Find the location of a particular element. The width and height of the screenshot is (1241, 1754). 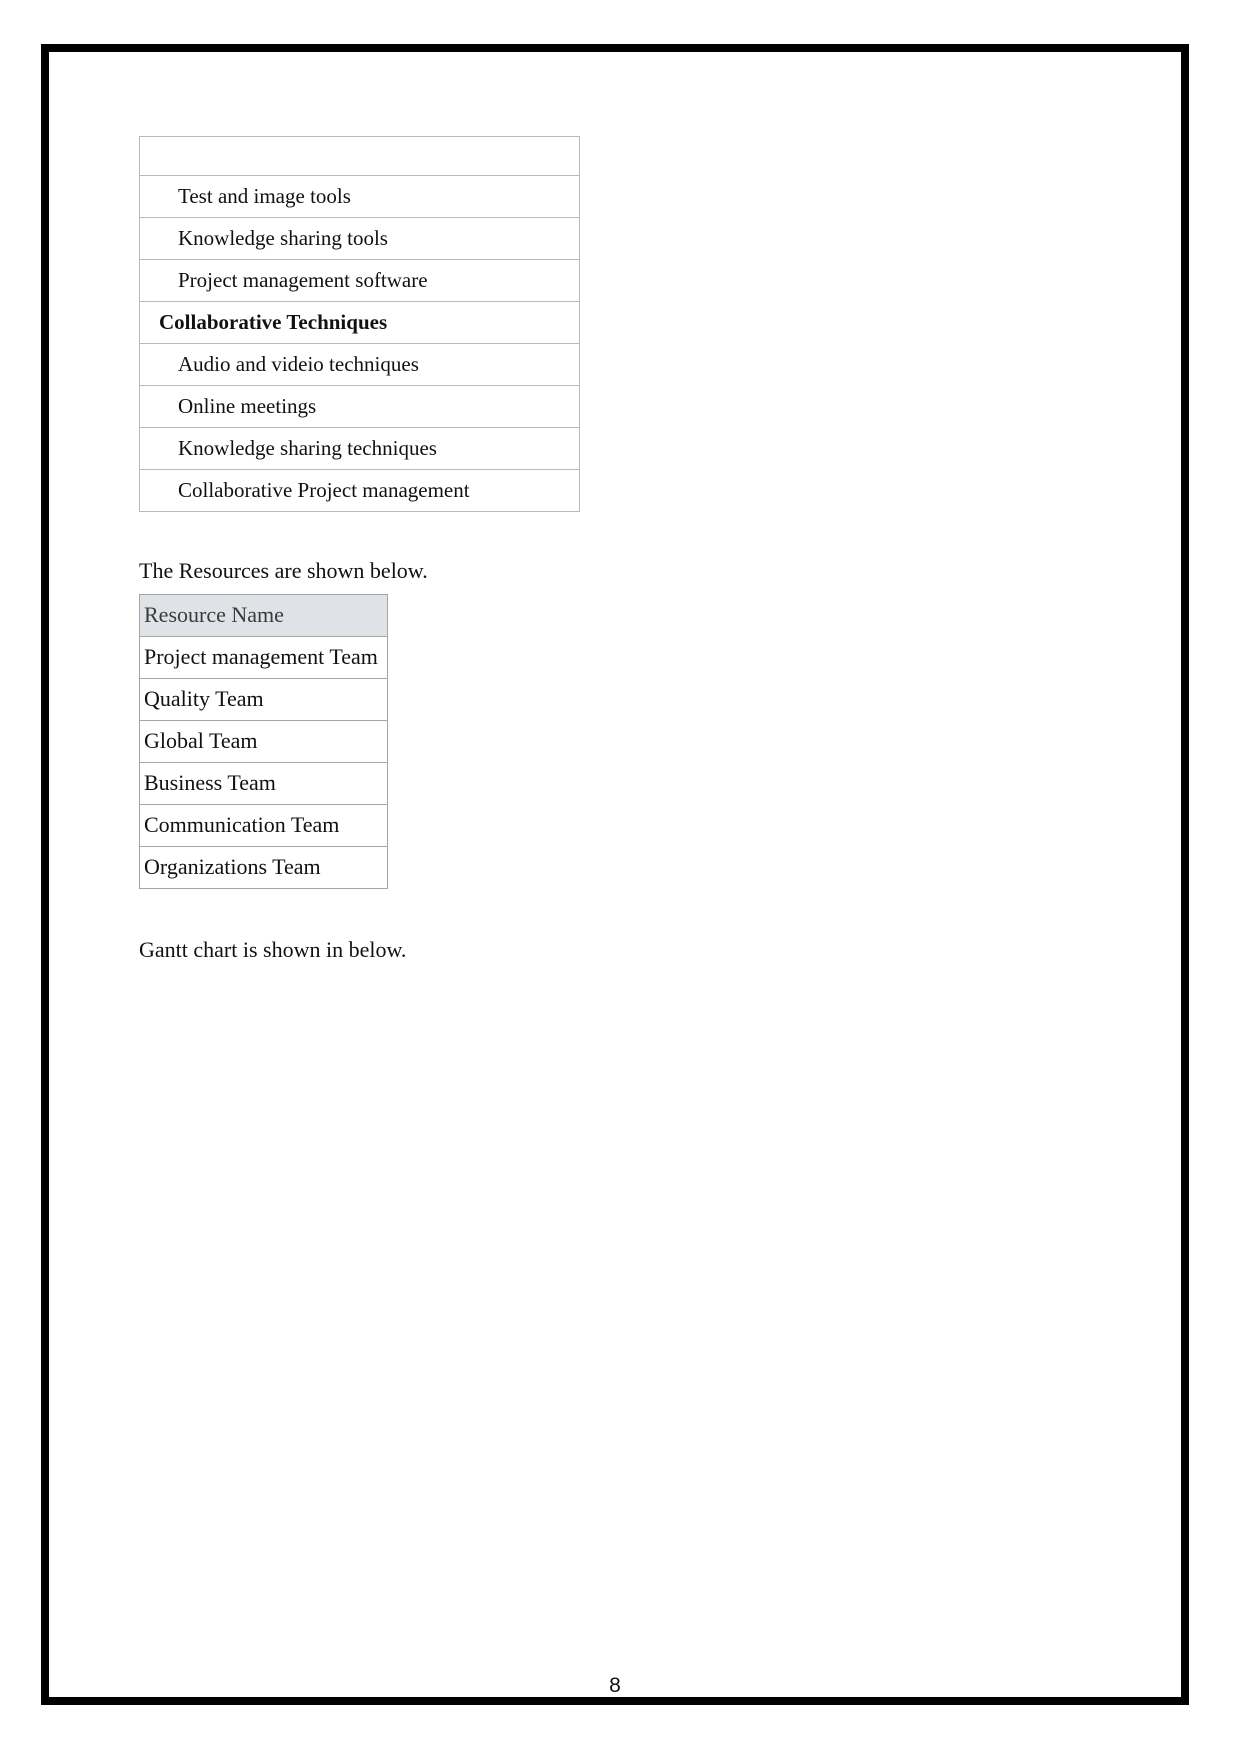

table-row: Knowledge sharing techniques is located at coordinates (359, 448).